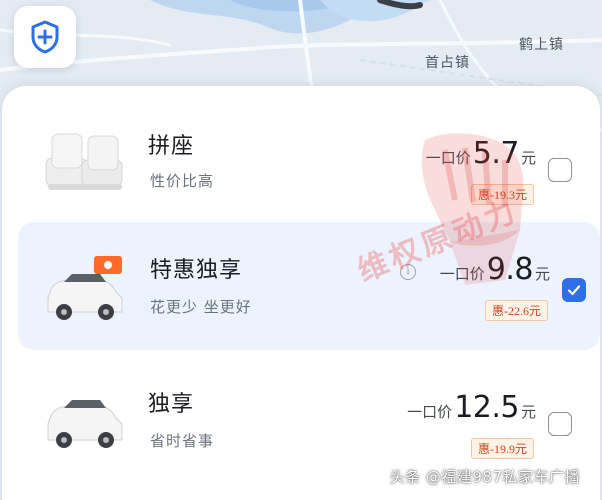 The width and height of the screenshot is (602, 500). I want to click on price: 一口价 5.7 元, so click(481, 153).